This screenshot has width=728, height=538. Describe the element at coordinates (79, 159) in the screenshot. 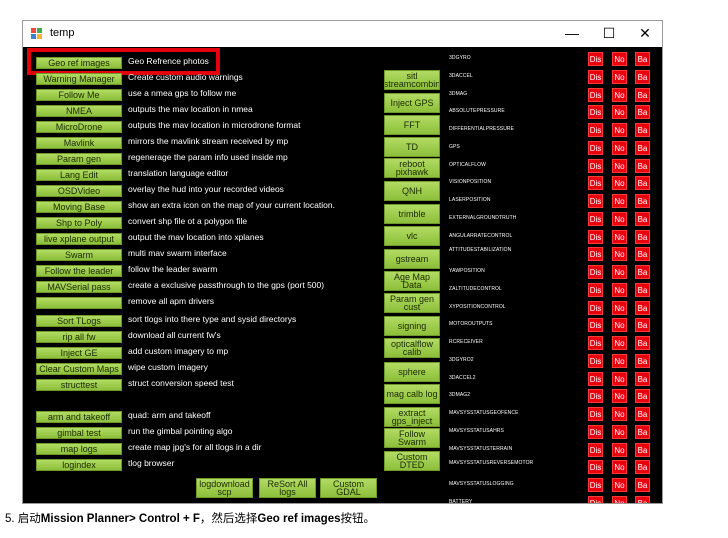

I see `left-tool-button: Param gen` at that location.